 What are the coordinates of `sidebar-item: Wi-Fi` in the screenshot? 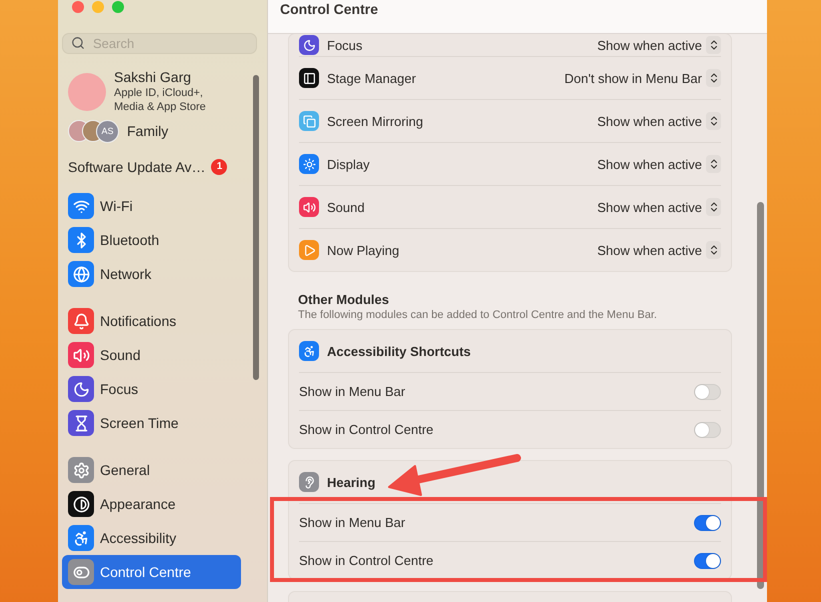 It's located at (151, 206).